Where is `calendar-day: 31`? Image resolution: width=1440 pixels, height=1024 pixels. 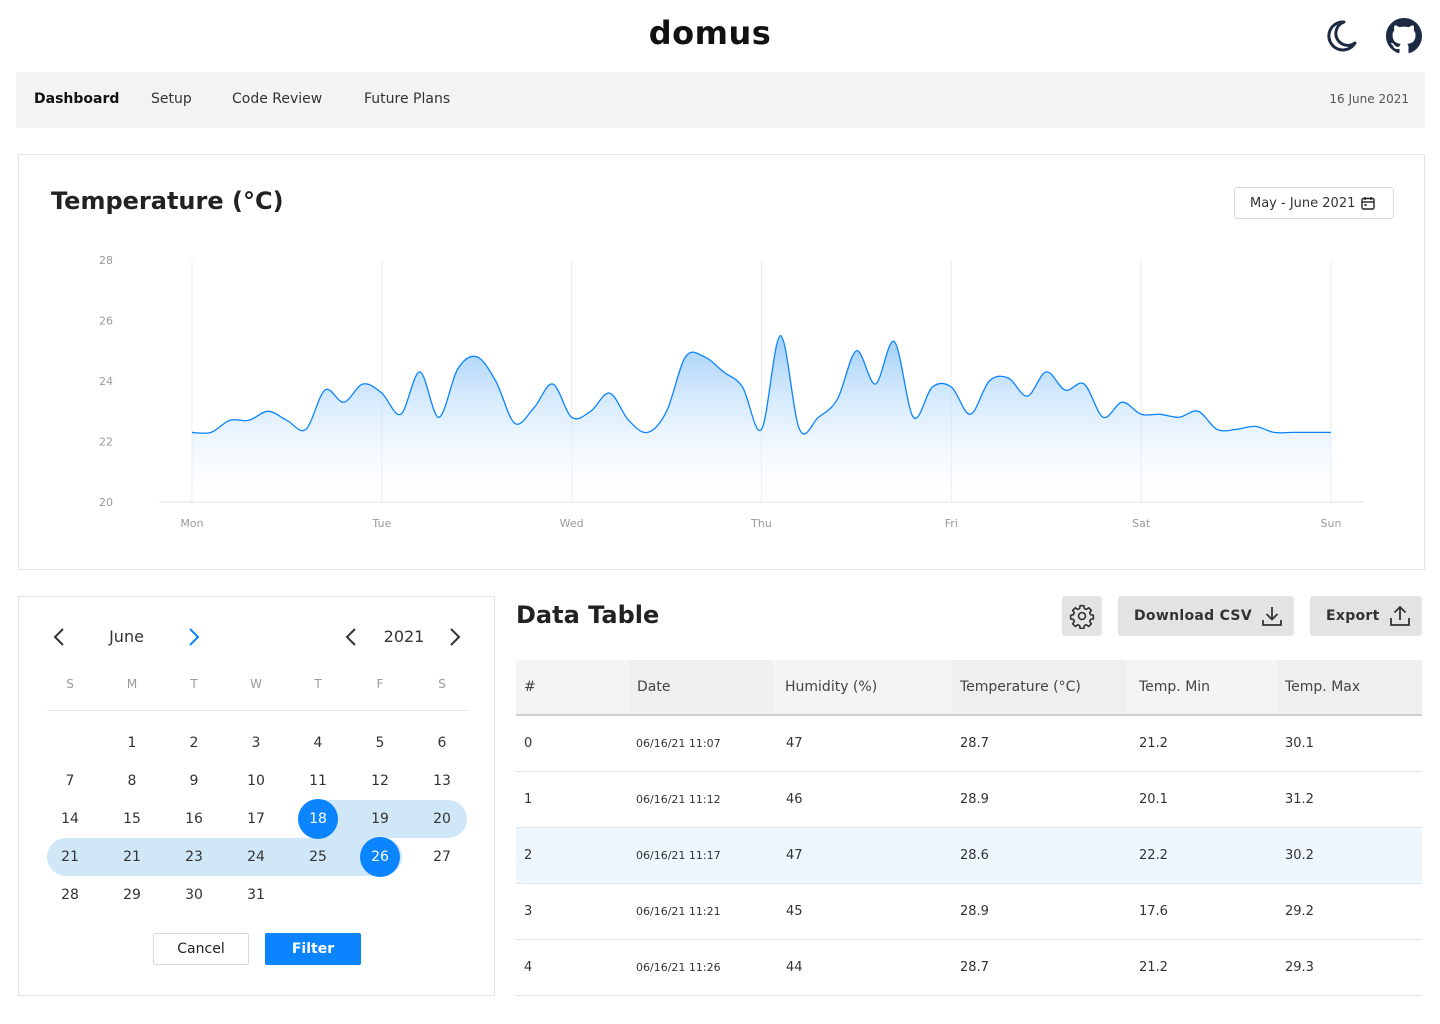
calendar-day: 31 is located at coordinates (256, 895).